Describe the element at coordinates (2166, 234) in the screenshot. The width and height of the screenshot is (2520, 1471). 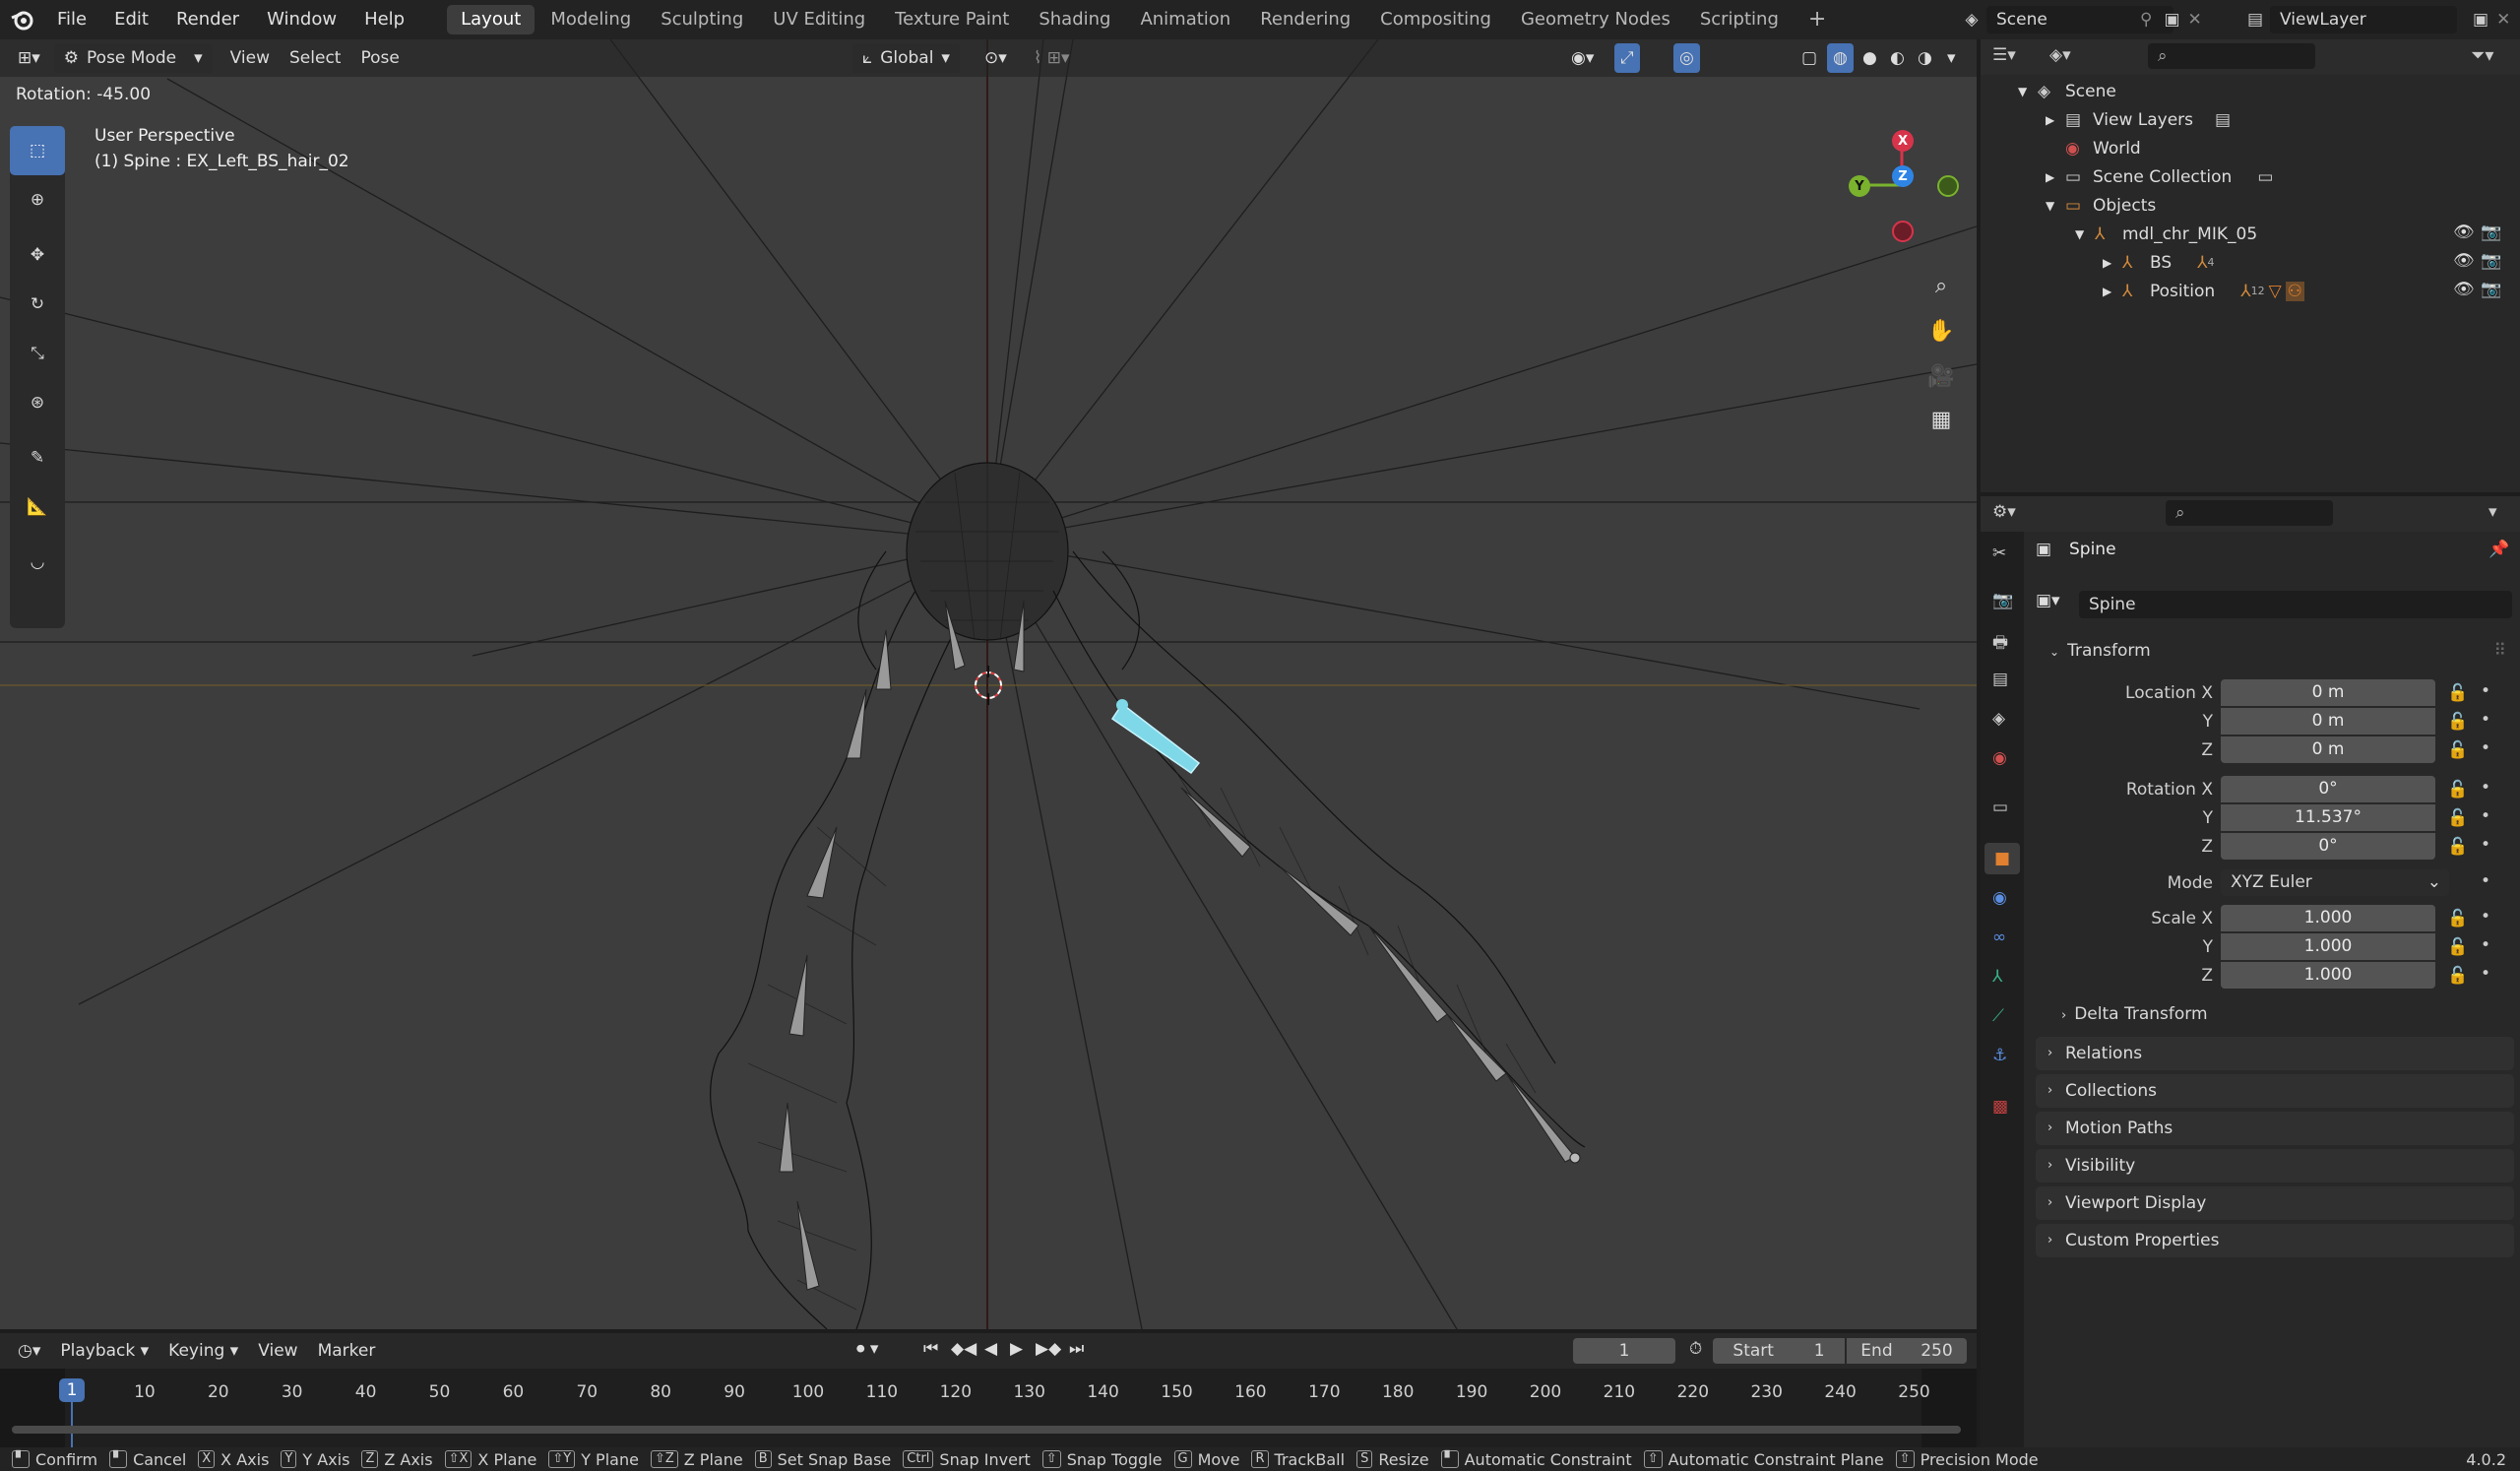
I see `outliner-row-mdl-chr: ▼ ⅄ mdl_chr_MIK_05` at that location.